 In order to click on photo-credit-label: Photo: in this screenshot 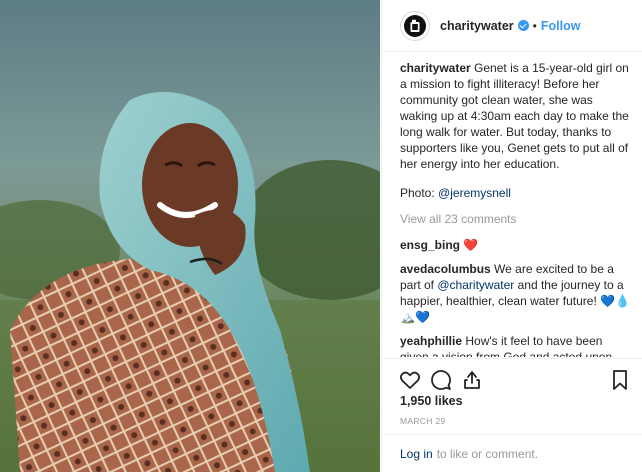, I will do `click(417, 193)`.